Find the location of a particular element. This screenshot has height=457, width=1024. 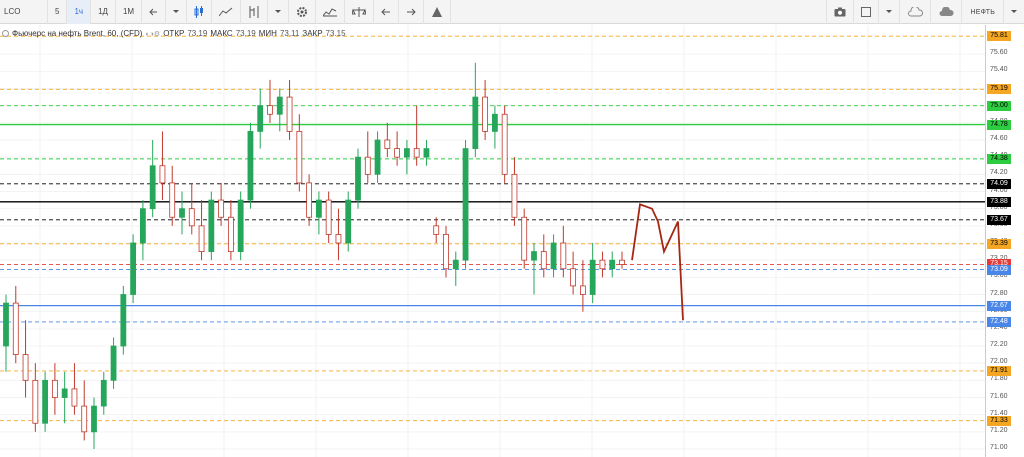

axis-tick-label: 71.60 is located at coordinates (999, 396).